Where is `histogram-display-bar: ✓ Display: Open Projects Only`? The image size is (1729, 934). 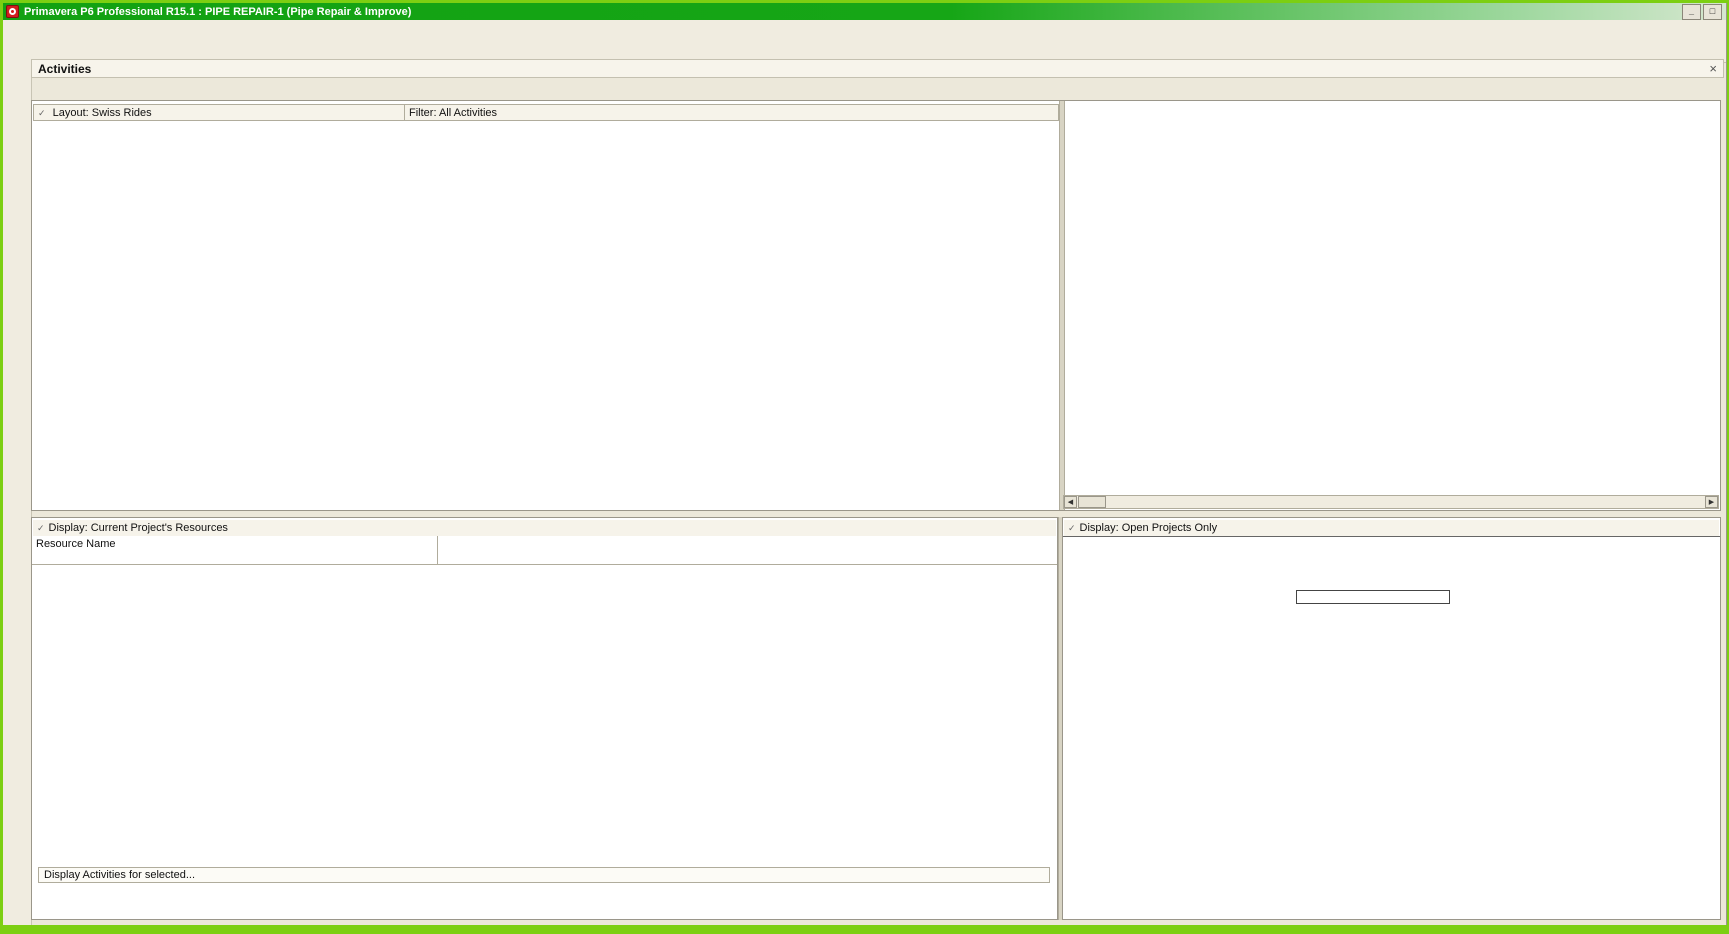 histogram-display-bar: ✓ Display: Open Projects Only is located at coordinates (1391, 528).